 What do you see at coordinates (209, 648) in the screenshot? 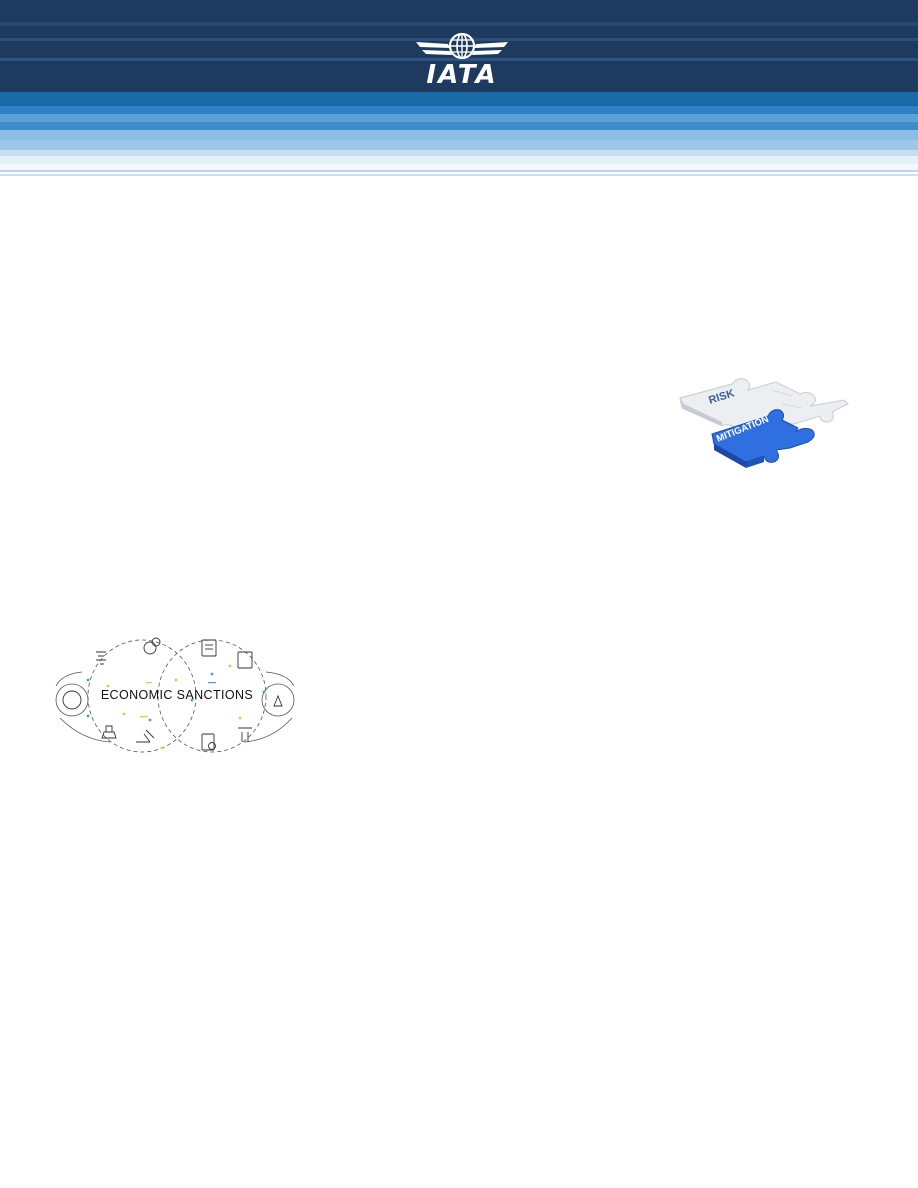
I see `document-icon` at bounding box center [209, 648].